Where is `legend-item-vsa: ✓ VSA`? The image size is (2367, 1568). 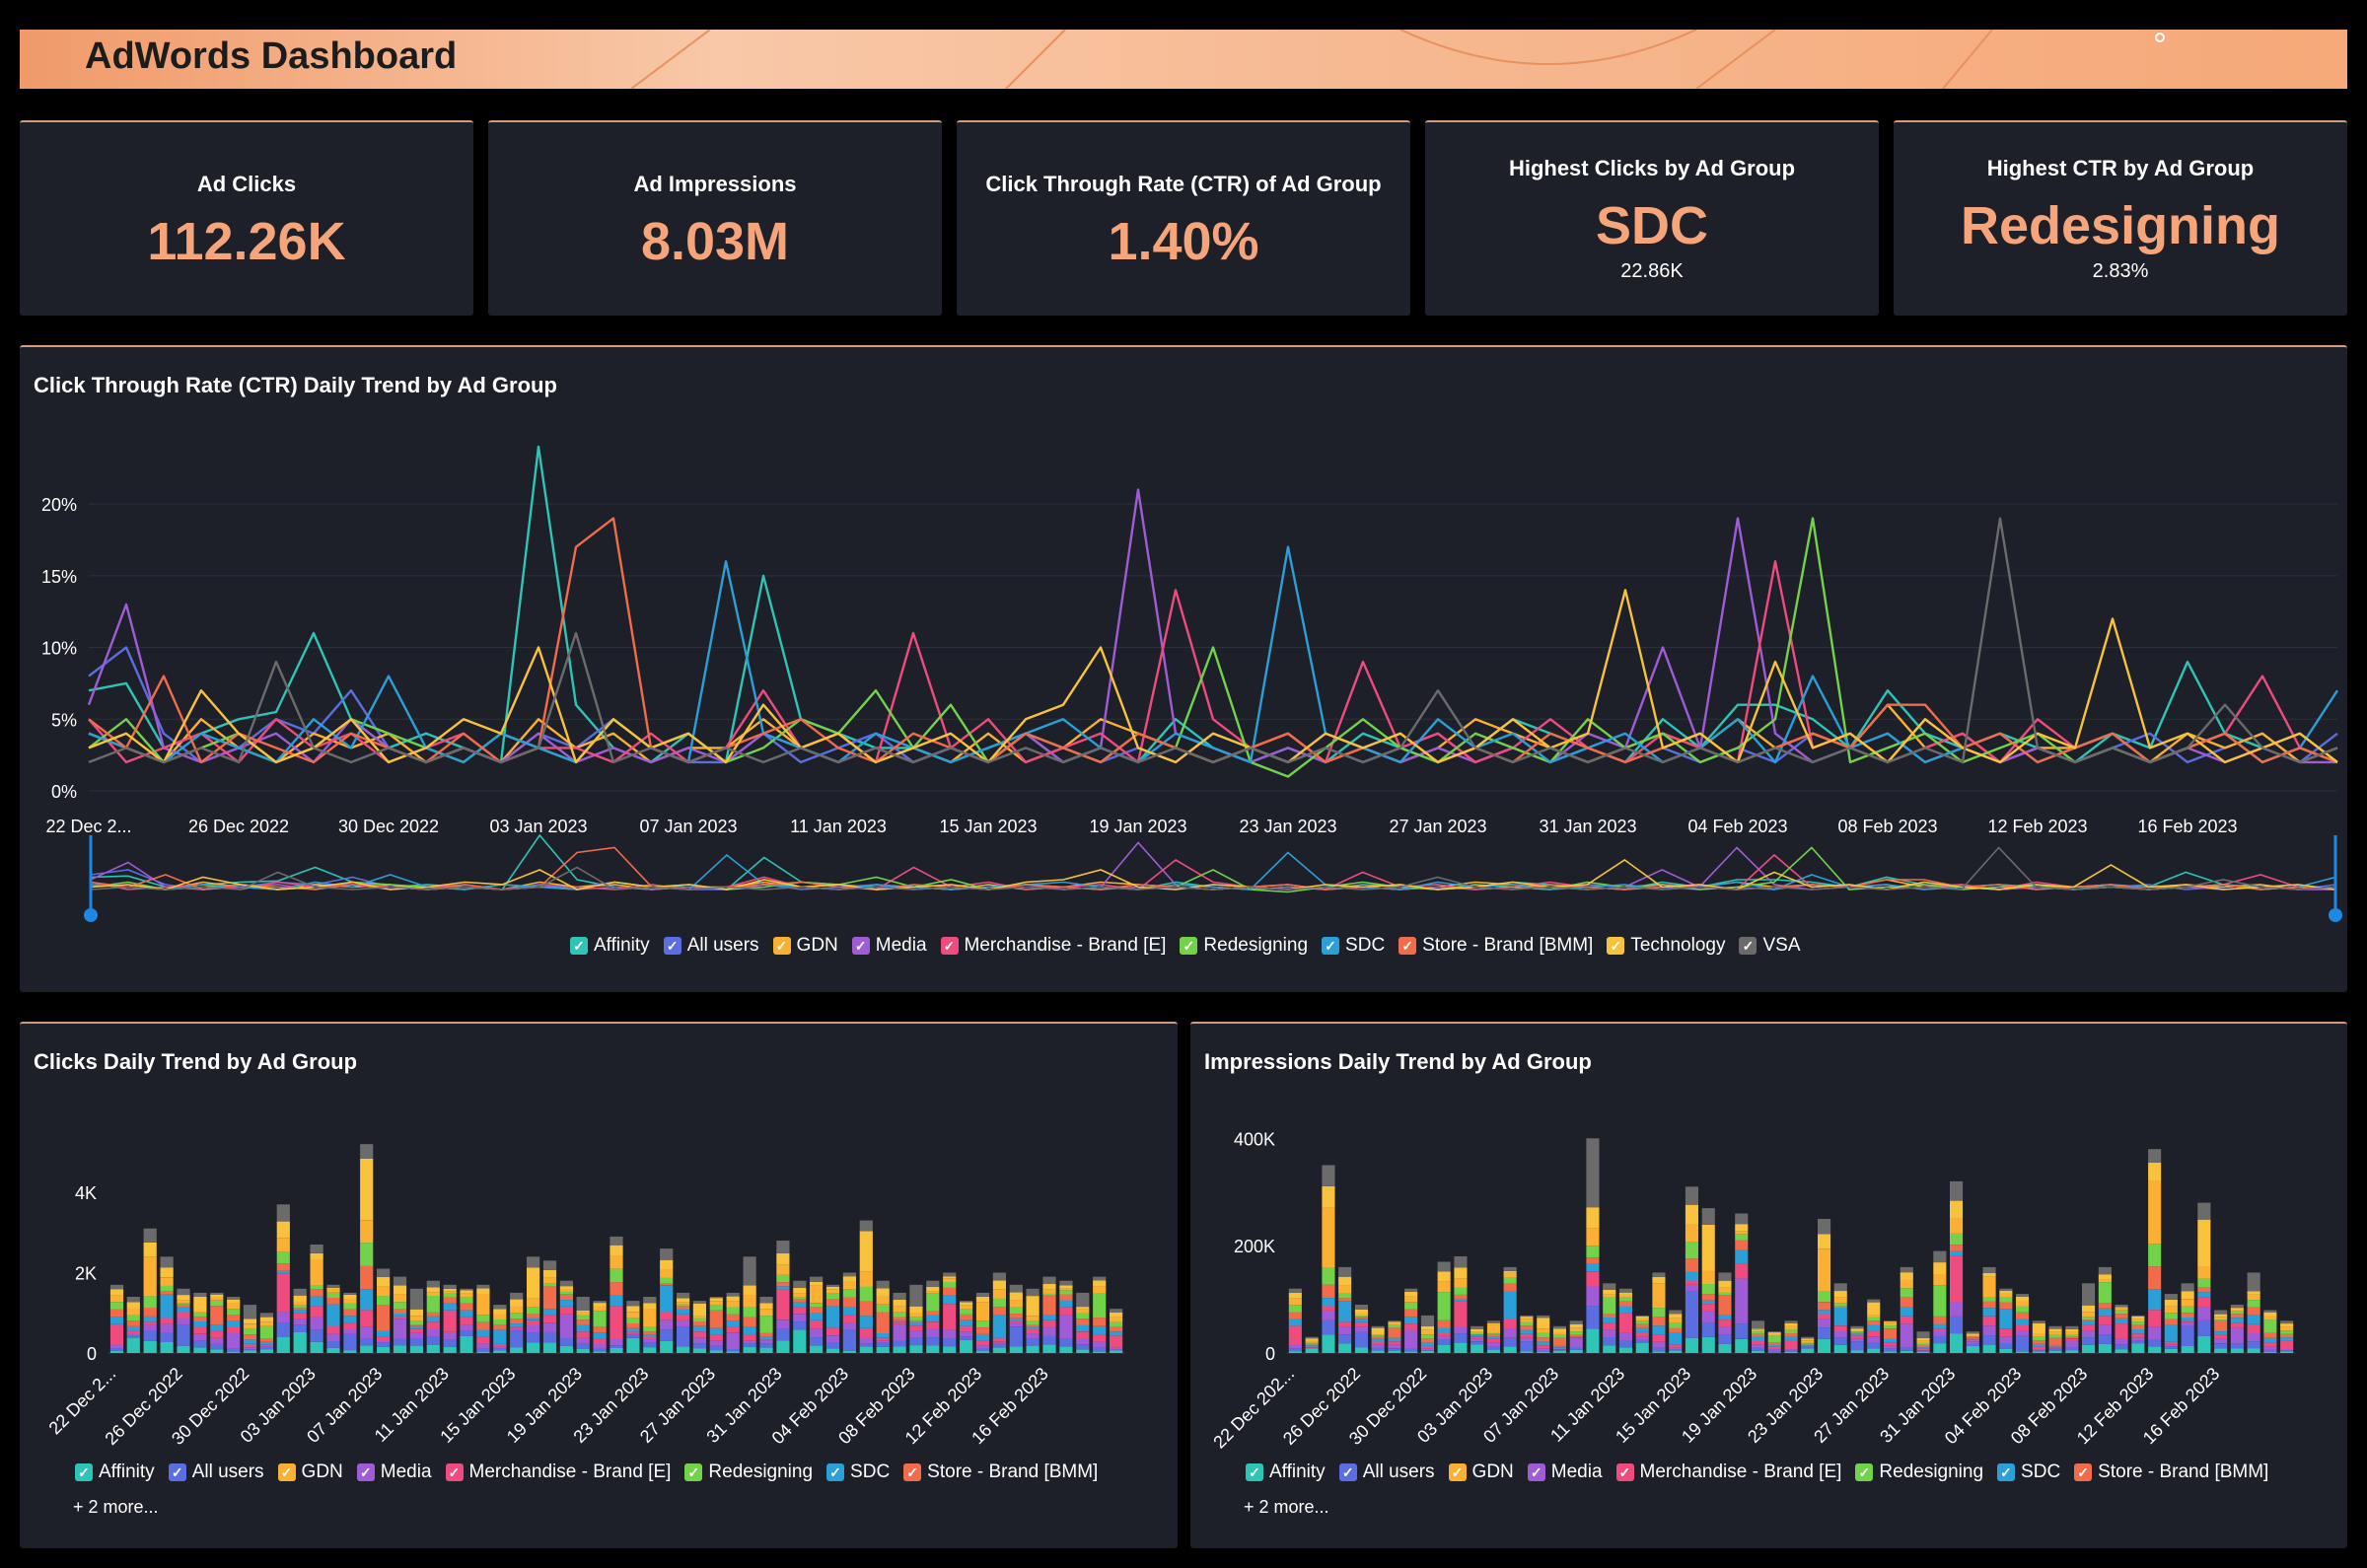 legend-item-vsa: ✓ VSA is located at coordinates (1770, 946).